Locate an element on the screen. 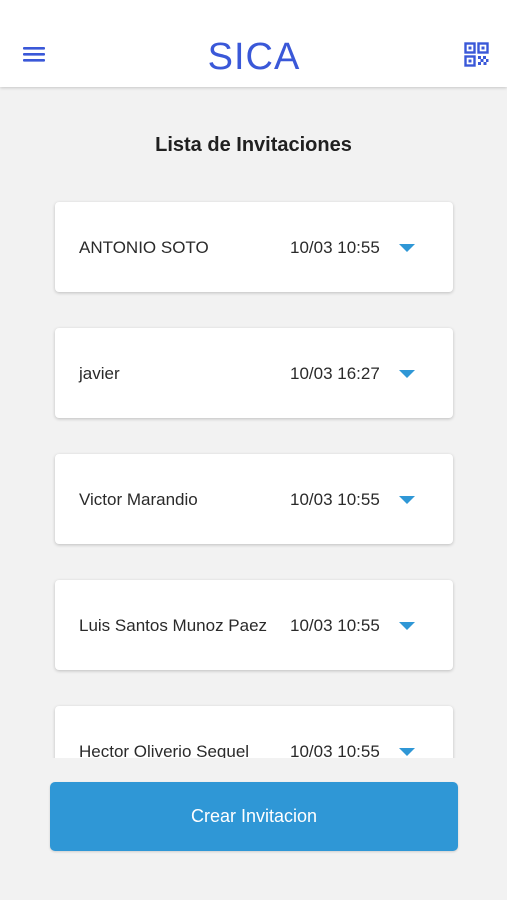 This screenshot has width=507, height=900. app-header: SICA is located at coordinates (253, 43).